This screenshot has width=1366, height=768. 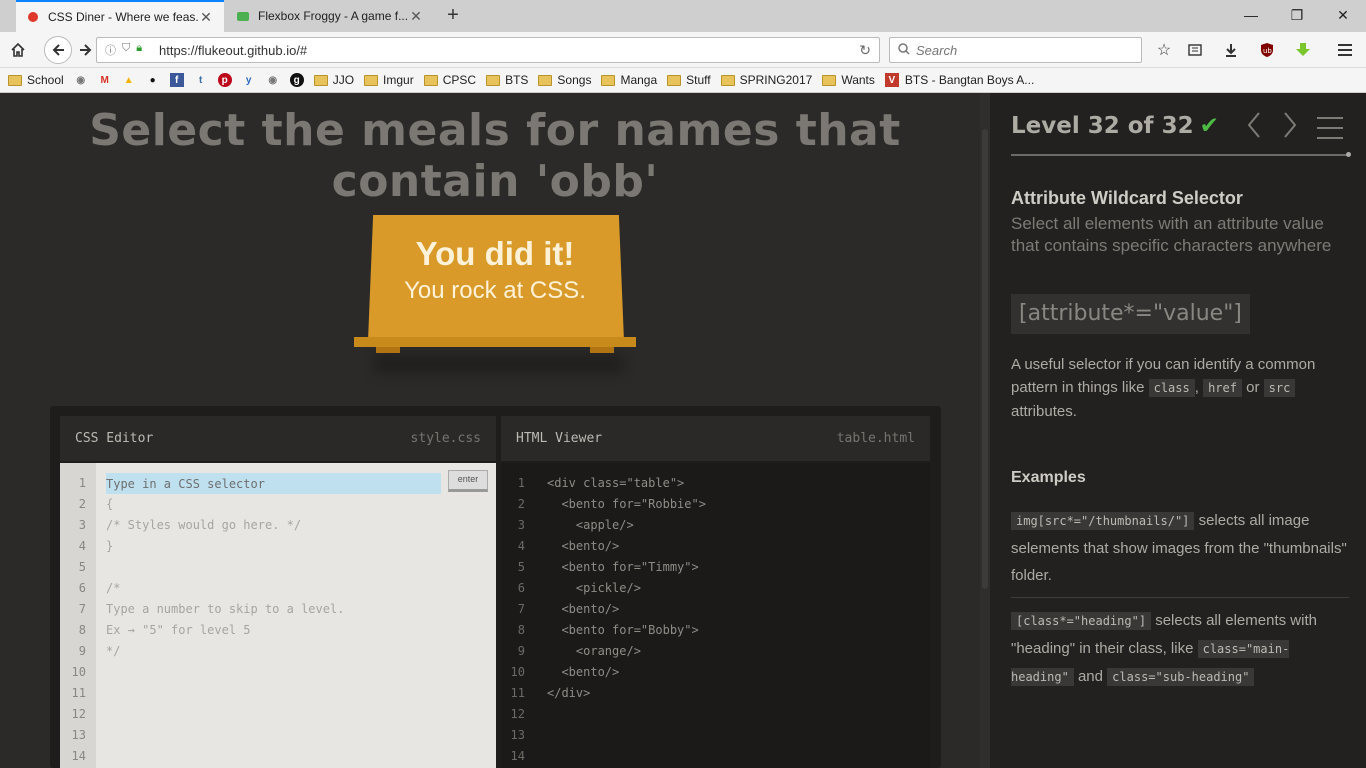 I want to click on github-icon: ●, so click(x=153, y=80).